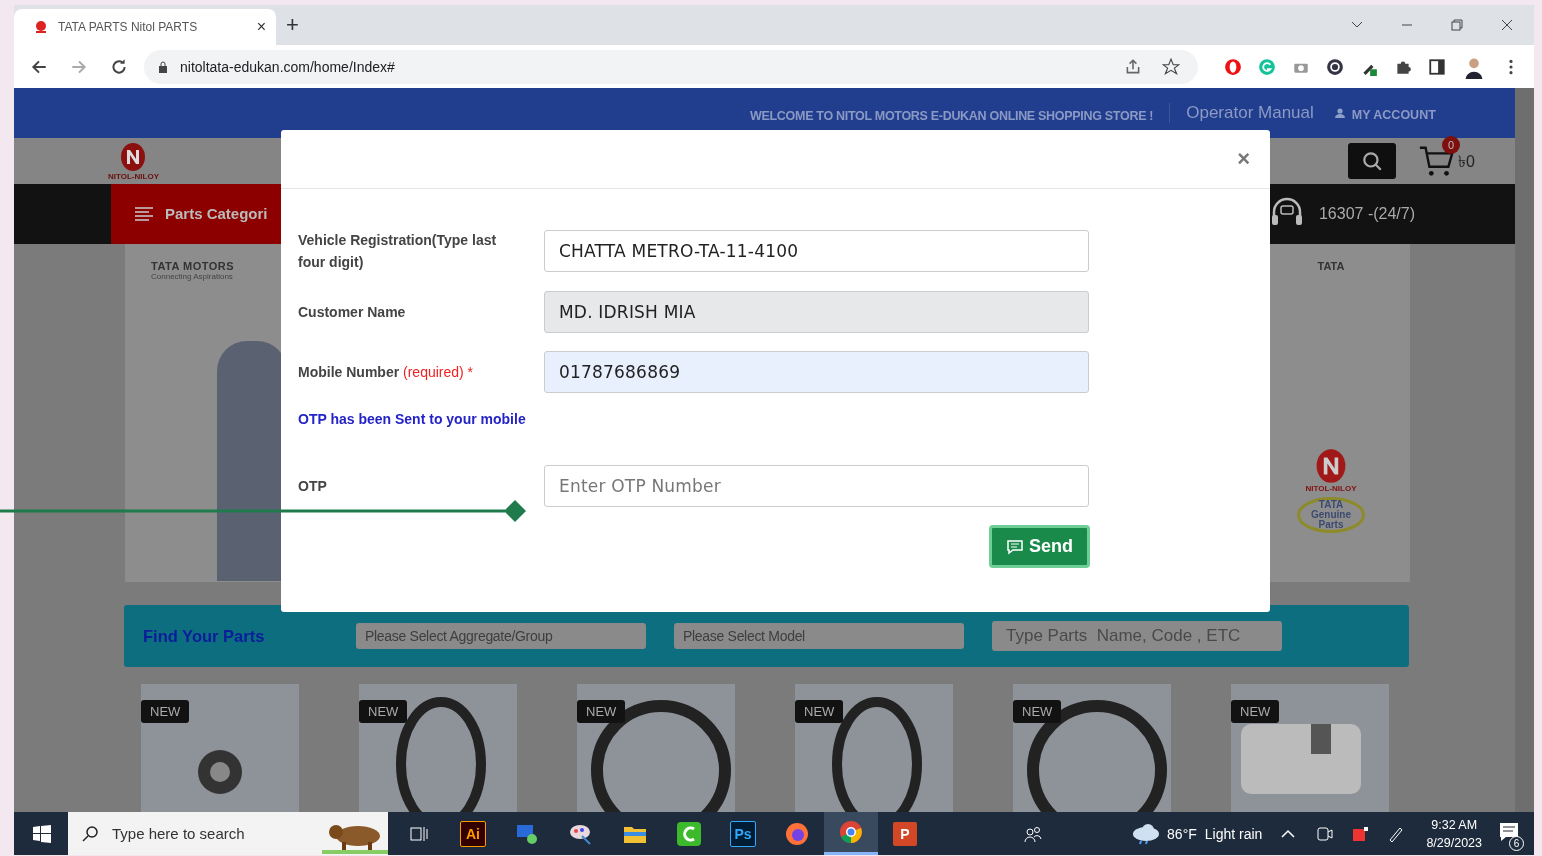 This screenshot has width=1542, height=856. Describe the element at coordinates (1466, 162) in the screenshot. I see `cart-total: ৳0` at that location.